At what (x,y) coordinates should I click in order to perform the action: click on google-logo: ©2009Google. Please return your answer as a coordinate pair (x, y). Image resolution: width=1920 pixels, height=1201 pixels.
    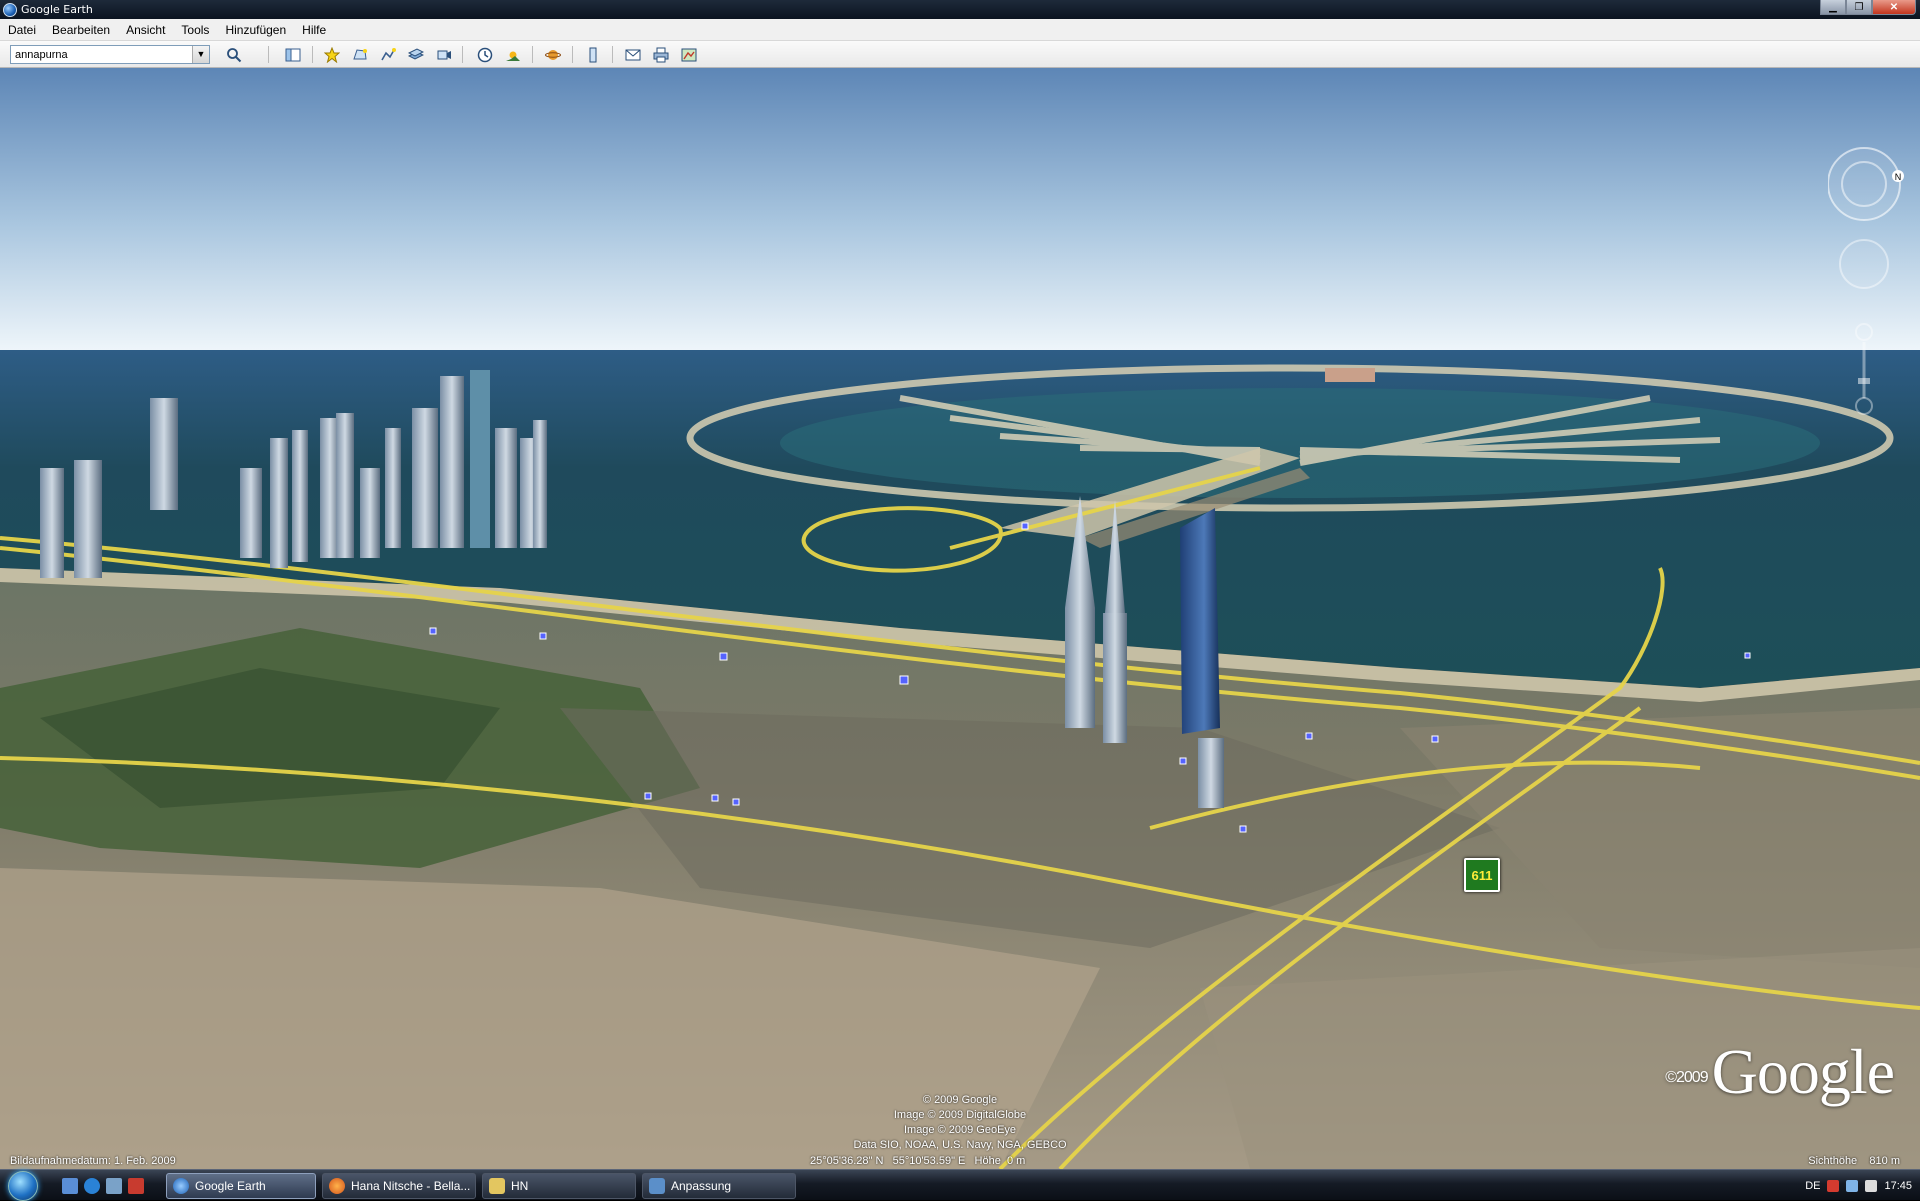
    Looking at the image, I should click on (1780, 1071).